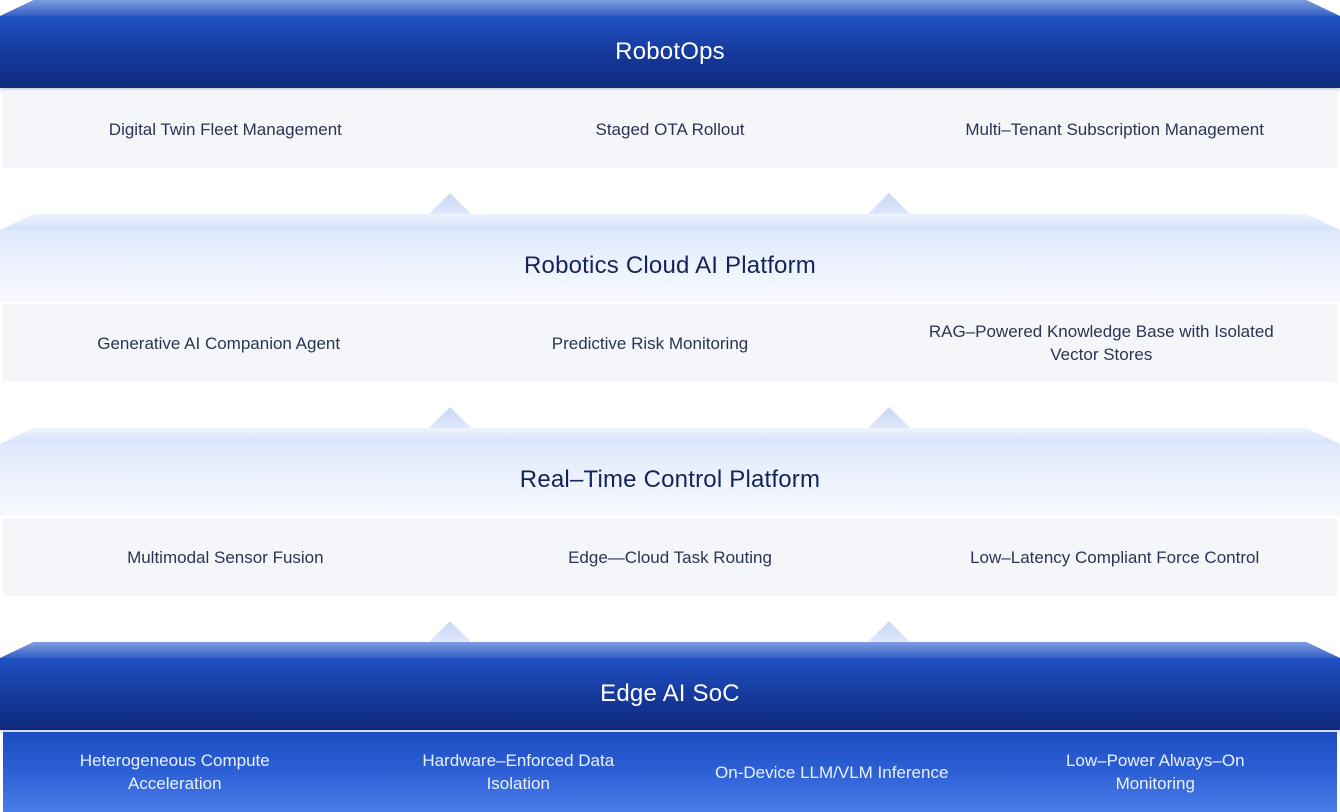 The height and width of the screenshot is (812, 1340). What do you see at coordinates (1155, 772) in the screenshot?
I see `layer-item: Low–Power Always–On Monitoring` at bounding box center [1155, 772].